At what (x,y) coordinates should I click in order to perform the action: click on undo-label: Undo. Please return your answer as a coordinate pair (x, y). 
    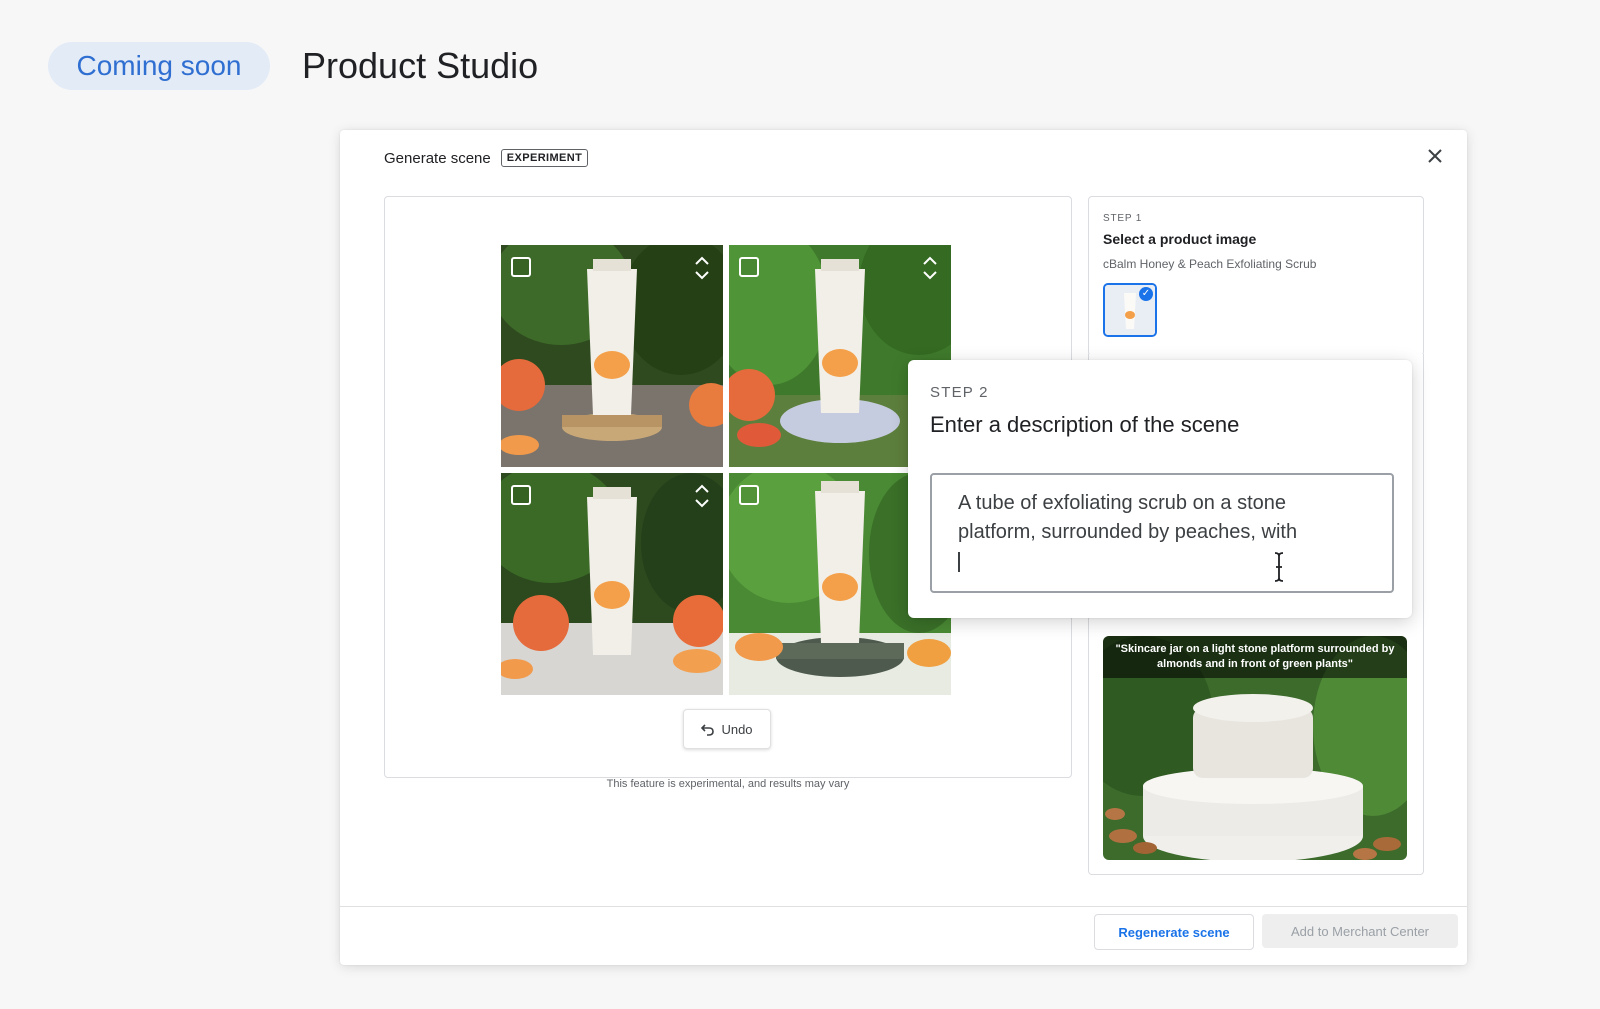
    Looking at the image, I should click on (737, 729).